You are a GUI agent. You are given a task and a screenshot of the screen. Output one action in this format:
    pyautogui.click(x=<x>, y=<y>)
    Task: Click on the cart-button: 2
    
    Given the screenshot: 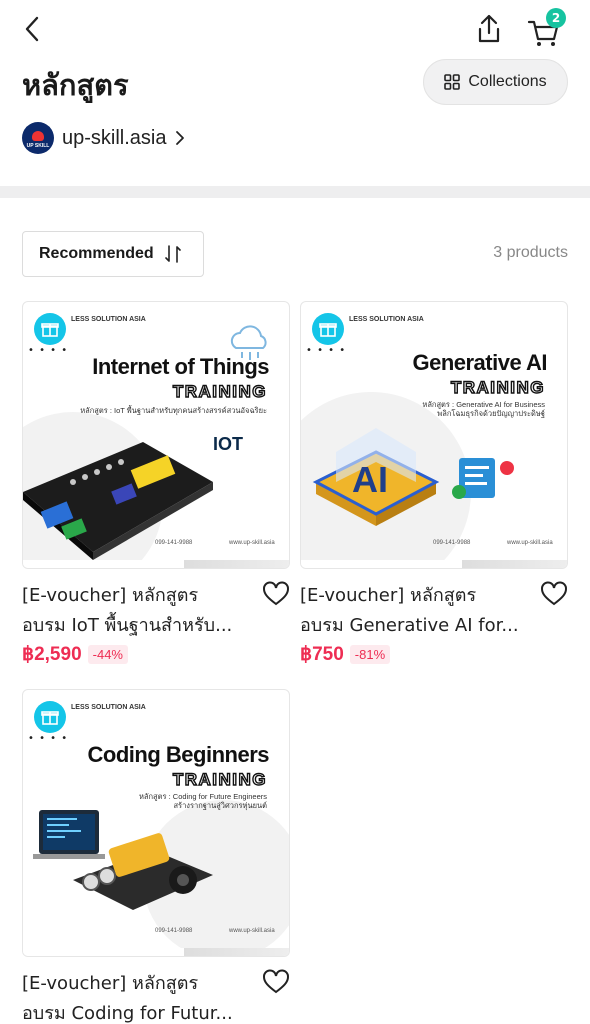 What is the action you would take?
    pyautogui.click(x=546, y=27)
    